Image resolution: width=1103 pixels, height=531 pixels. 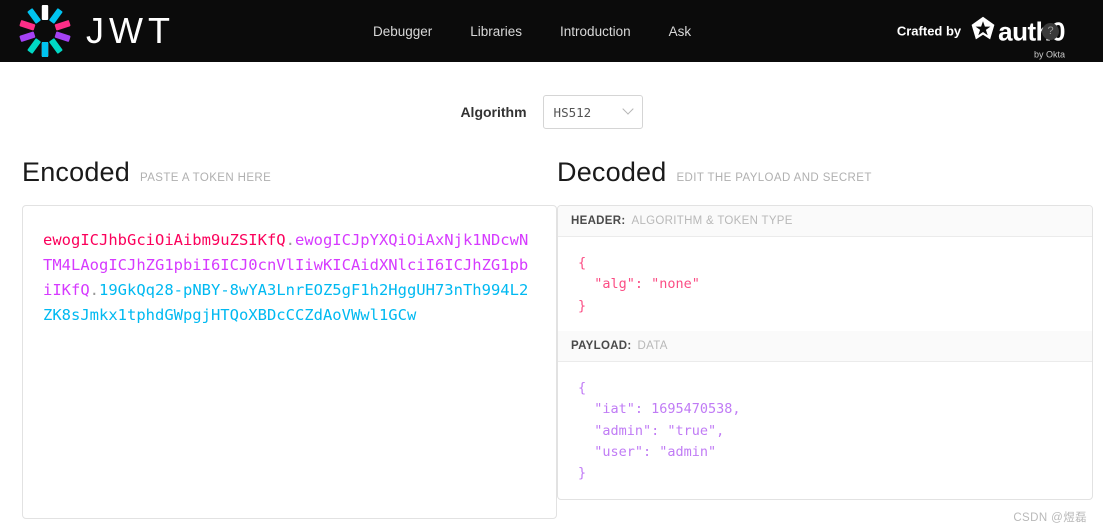 I want to click on payload-section-bar: PAYLOAD: DATA, so click(x=825, y=346).